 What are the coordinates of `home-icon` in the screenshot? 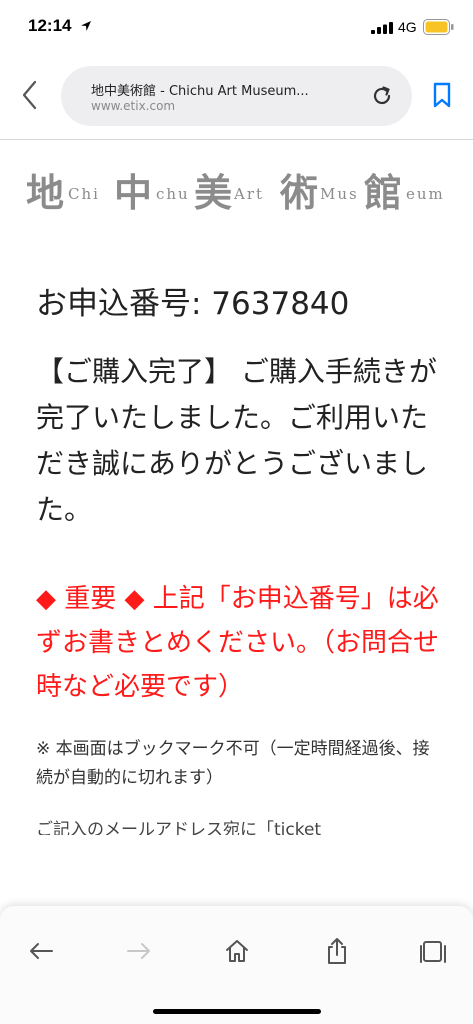 It's located at (237, 951).